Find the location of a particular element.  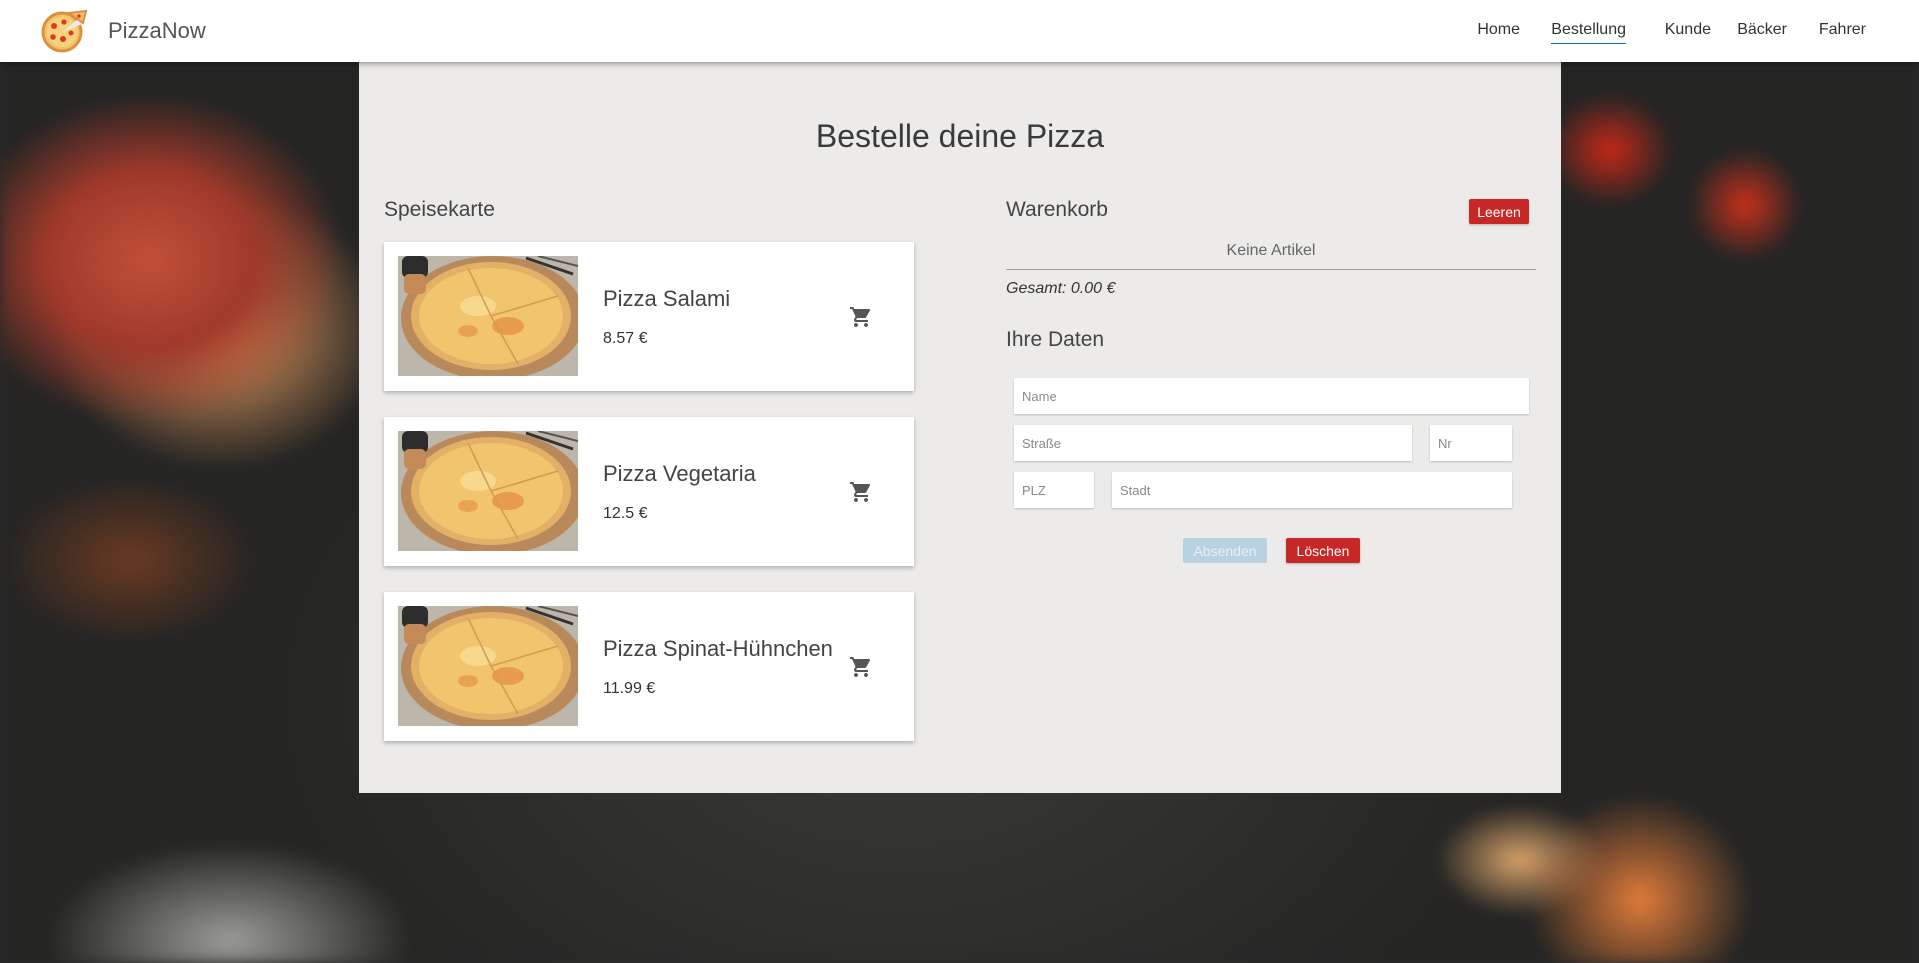

cart-empty-text: Keine Artikel is located at coordinates (1271, 250).